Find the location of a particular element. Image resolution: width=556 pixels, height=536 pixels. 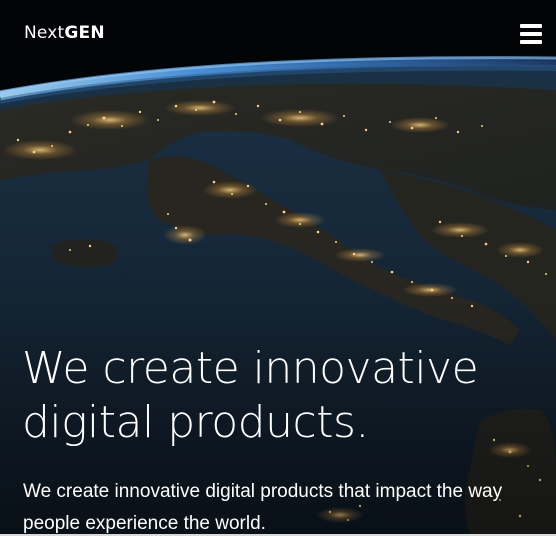

hamburger-menu-icon is located at coordinates (531, 34).